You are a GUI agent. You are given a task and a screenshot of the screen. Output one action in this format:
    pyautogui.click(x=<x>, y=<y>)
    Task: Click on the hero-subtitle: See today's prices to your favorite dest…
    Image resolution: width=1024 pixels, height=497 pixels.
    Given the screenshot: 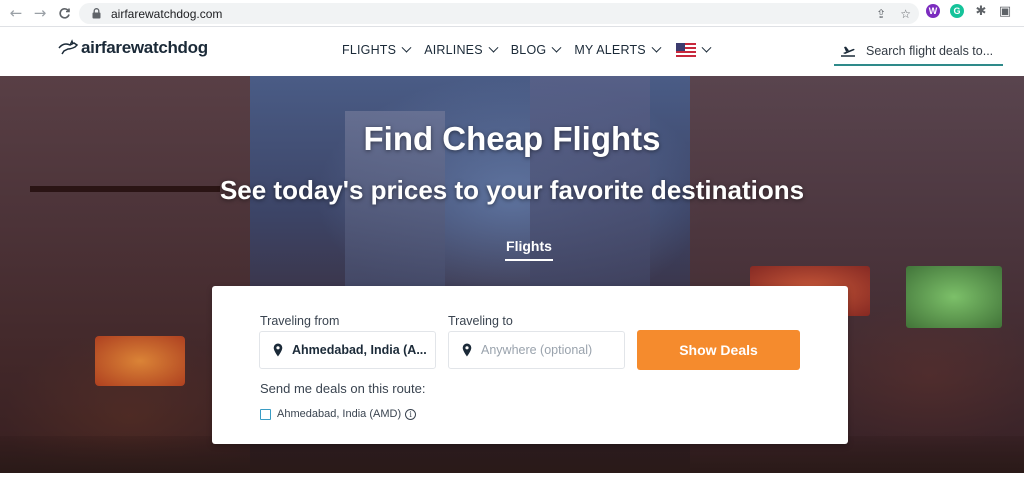 What is the action you would take?
    pyautogui.click(x=512, y=190)
    